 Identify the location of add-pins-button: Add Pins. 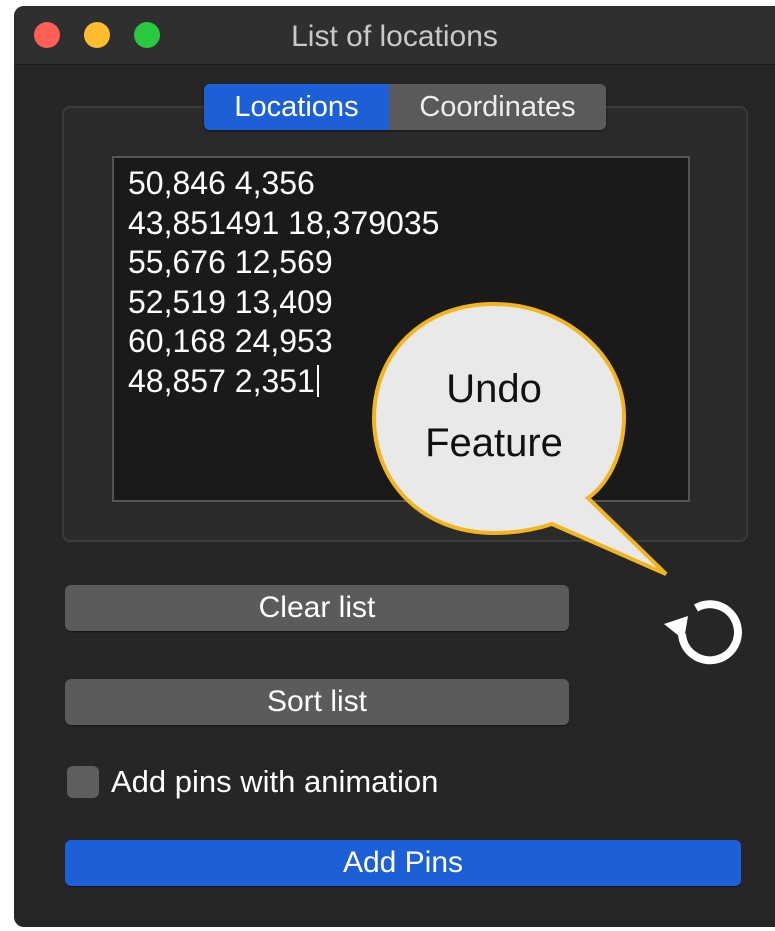
(403, 863).